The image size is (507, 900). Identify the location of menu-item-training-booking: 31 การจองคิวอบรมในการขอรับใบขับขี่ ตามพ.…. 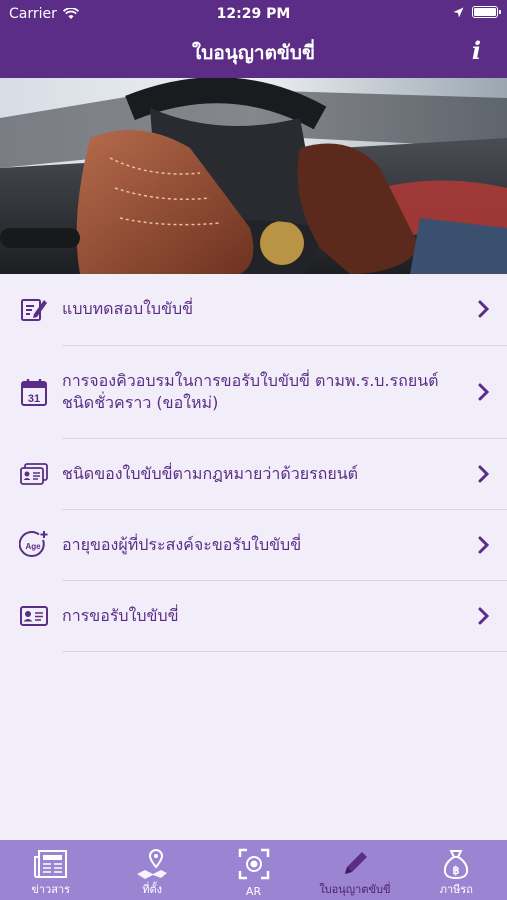
(253, 392).